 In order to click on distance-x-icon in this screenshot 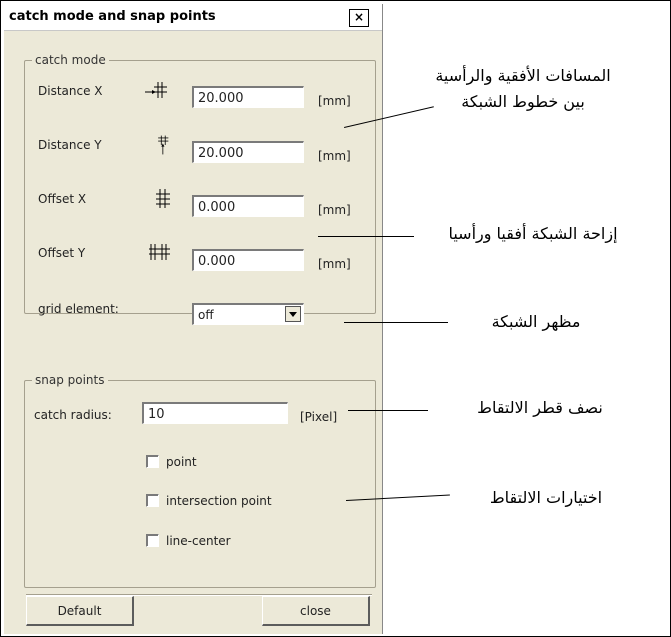, I will do `click(156, 90)`.